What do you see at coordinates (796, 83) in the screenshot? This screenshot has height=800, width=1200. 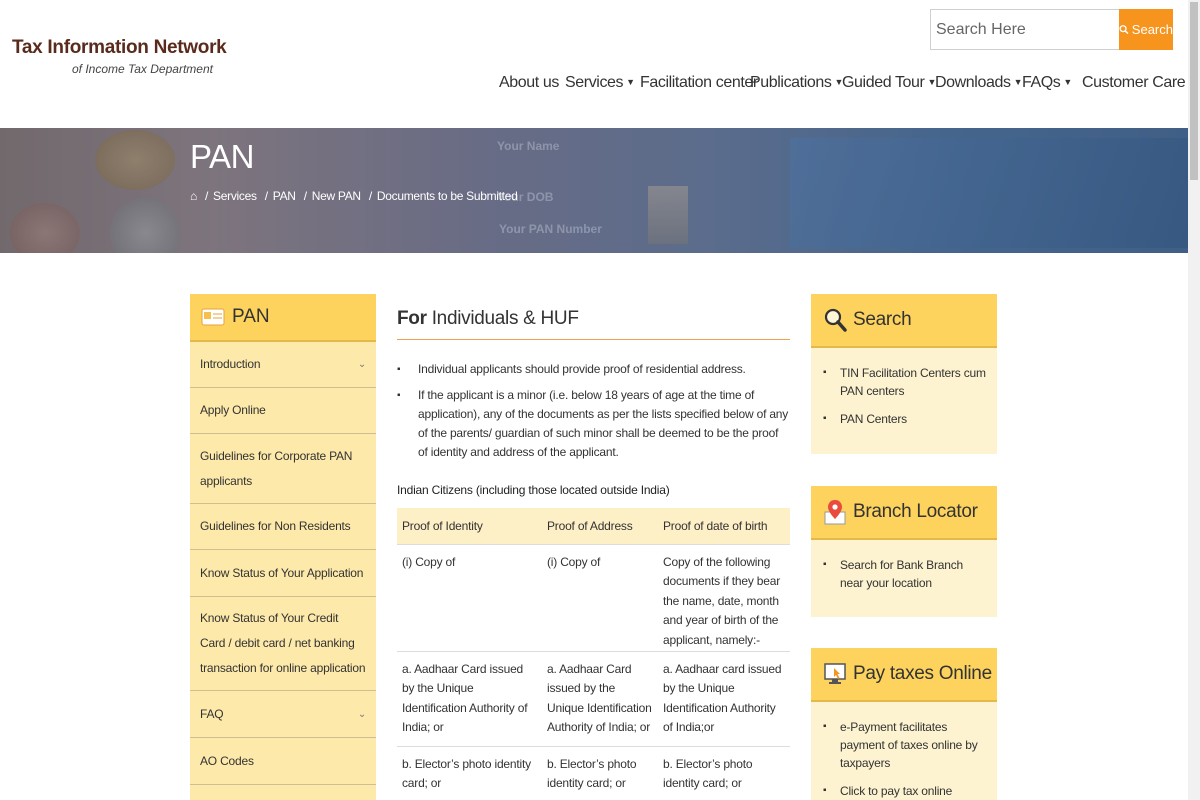 I see `nav-publications: Publications ▼` at bounding box center [796, 83].